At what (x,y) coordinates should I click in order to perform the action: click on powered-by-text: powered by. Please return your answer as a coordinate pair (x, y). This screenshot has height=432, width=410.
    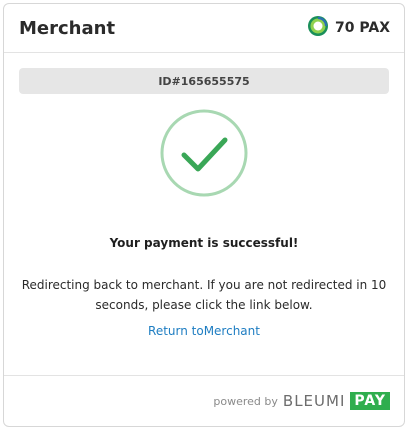
    Looking at the image, I should click on (245, 401).